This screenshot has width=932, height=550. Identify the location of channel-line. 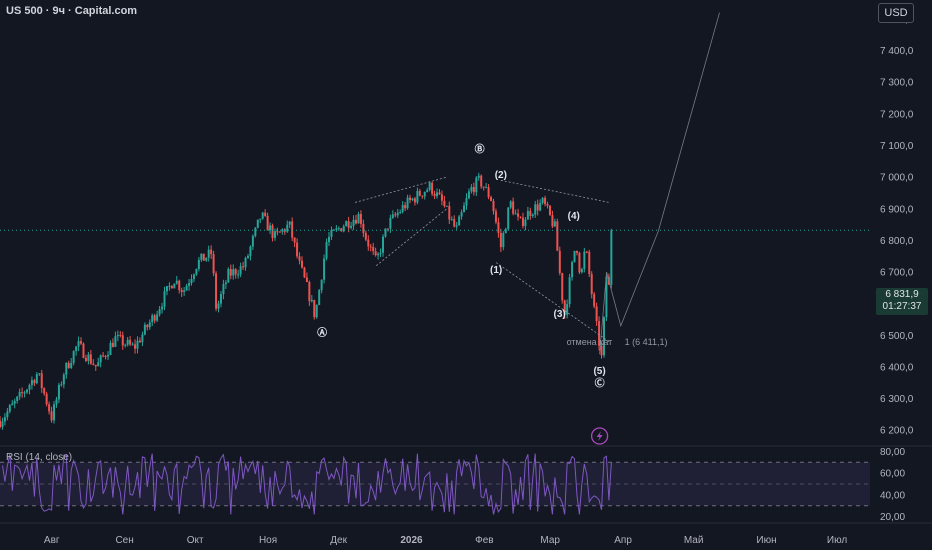
(411, 237).